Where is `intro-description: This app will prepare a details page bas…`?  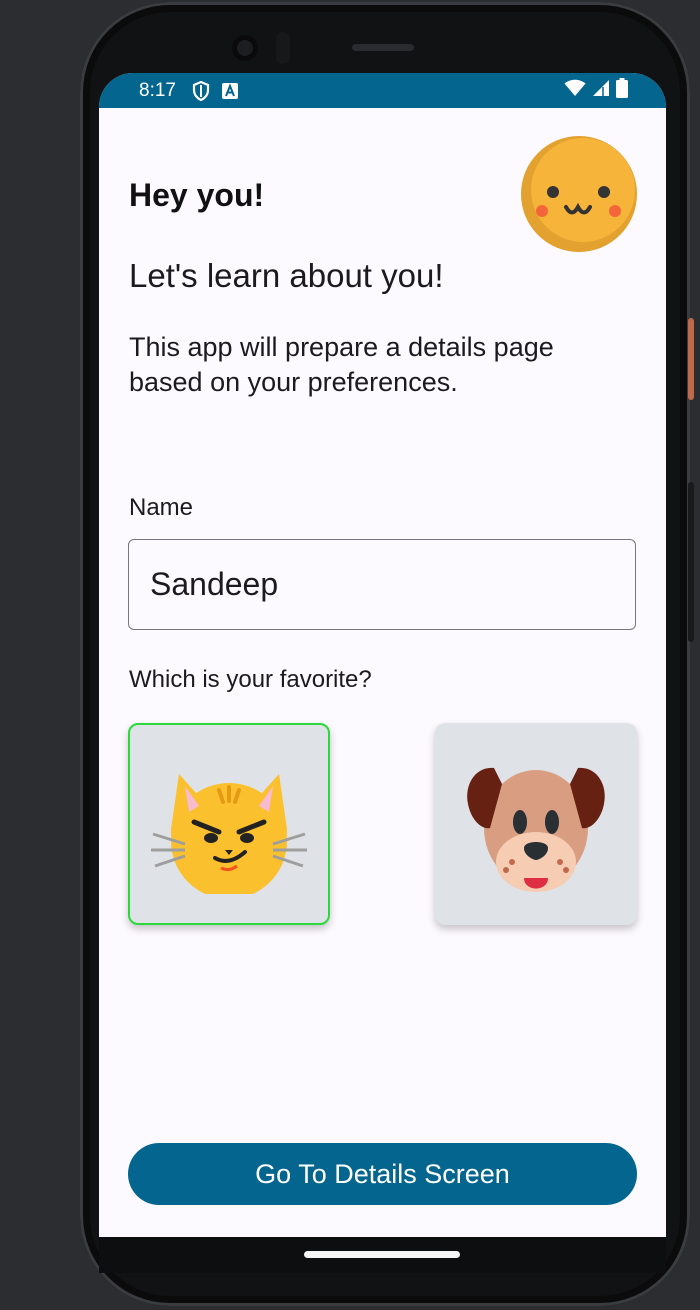
intro-description: This app will prepare a details page bas… is located at coordinates (341, 364).